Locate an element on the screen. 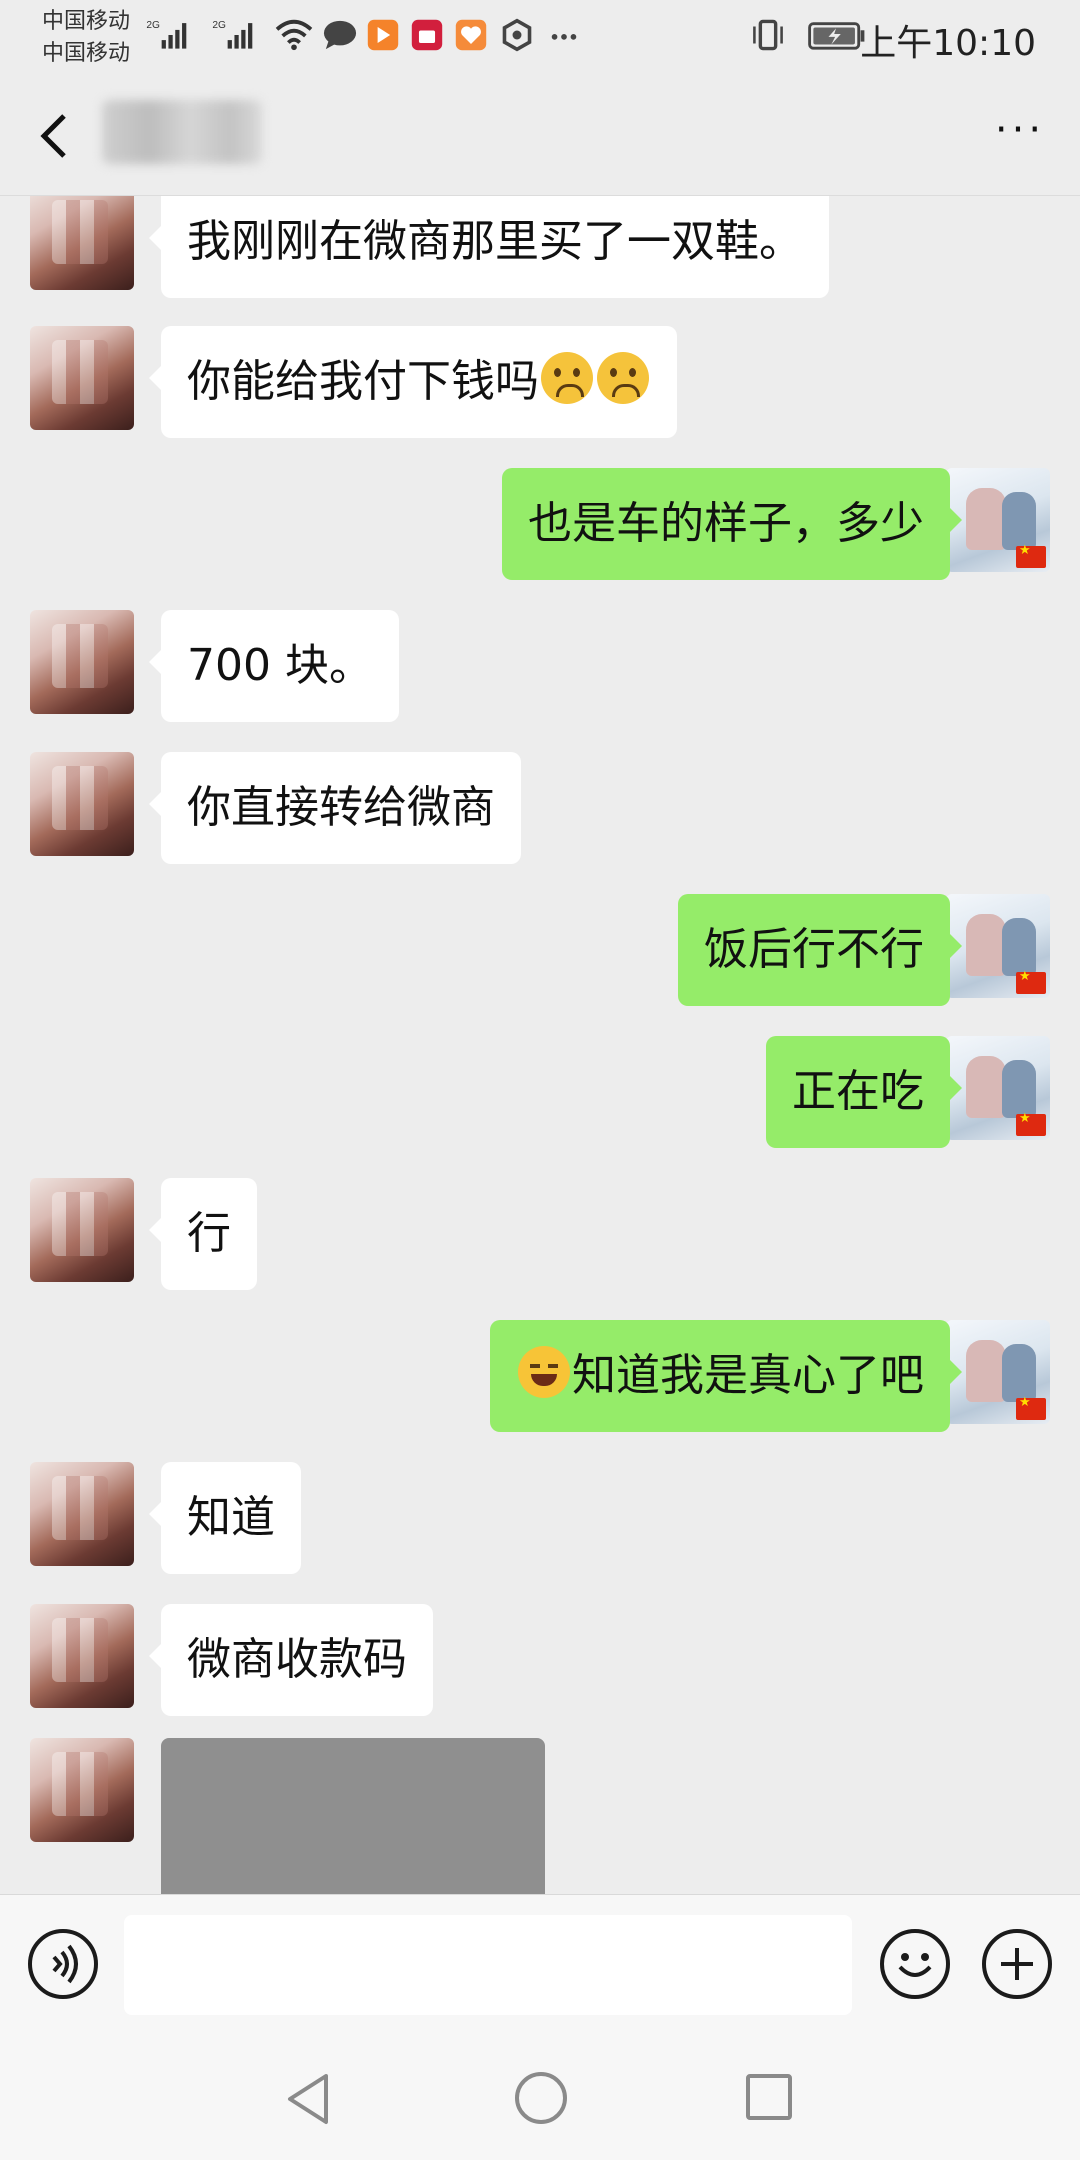  message-row: 知道我是真心了吧 is located at coordinates (540, 1376).